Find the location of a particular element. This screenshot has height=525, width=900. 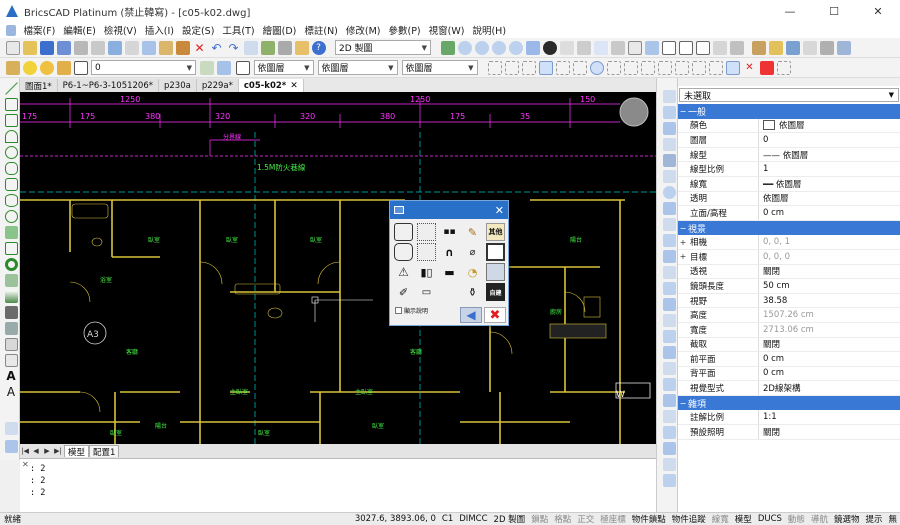

trim-icon is located at coordinates (669, 256).